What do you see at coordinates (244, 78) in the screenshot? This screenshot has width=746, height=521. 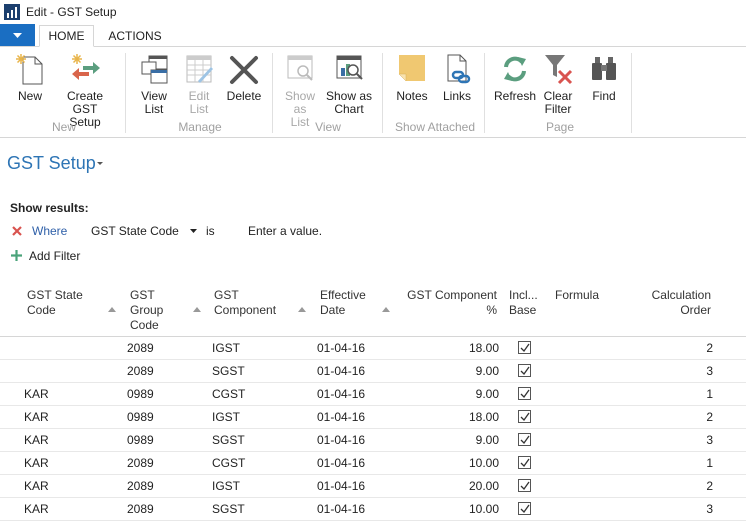 I see `delete-button: Delete` at bounding box center [244, 78].